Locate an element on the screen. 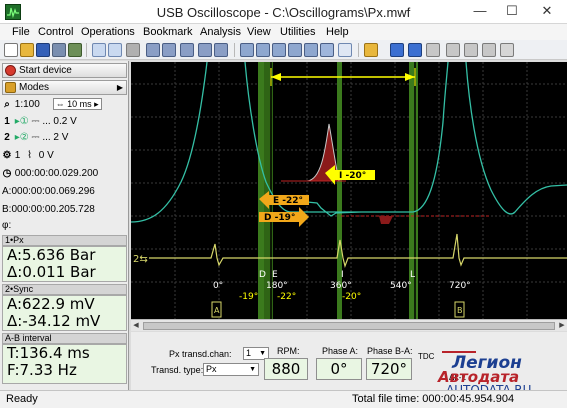  arrow-up-icon is located at coordinates (415, 50).